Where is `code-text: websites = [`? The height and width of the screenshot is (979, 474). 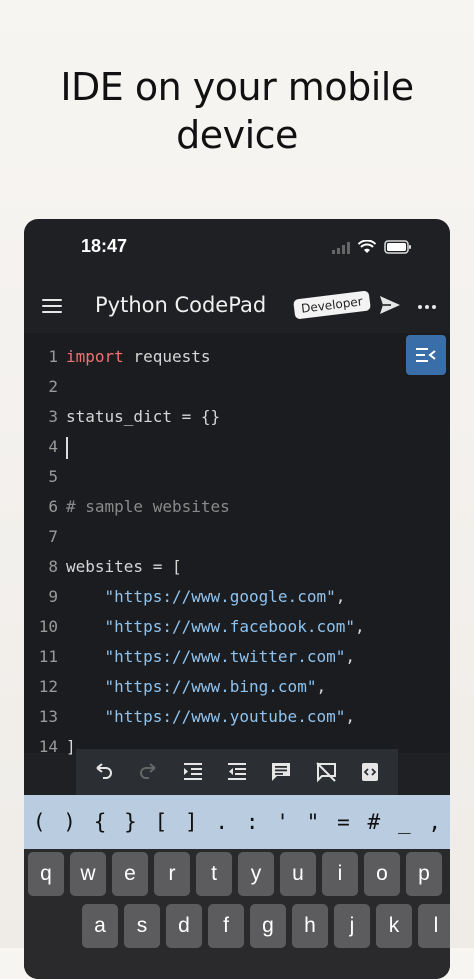
code-text: websites = [ is located at coordinates (124, 566).